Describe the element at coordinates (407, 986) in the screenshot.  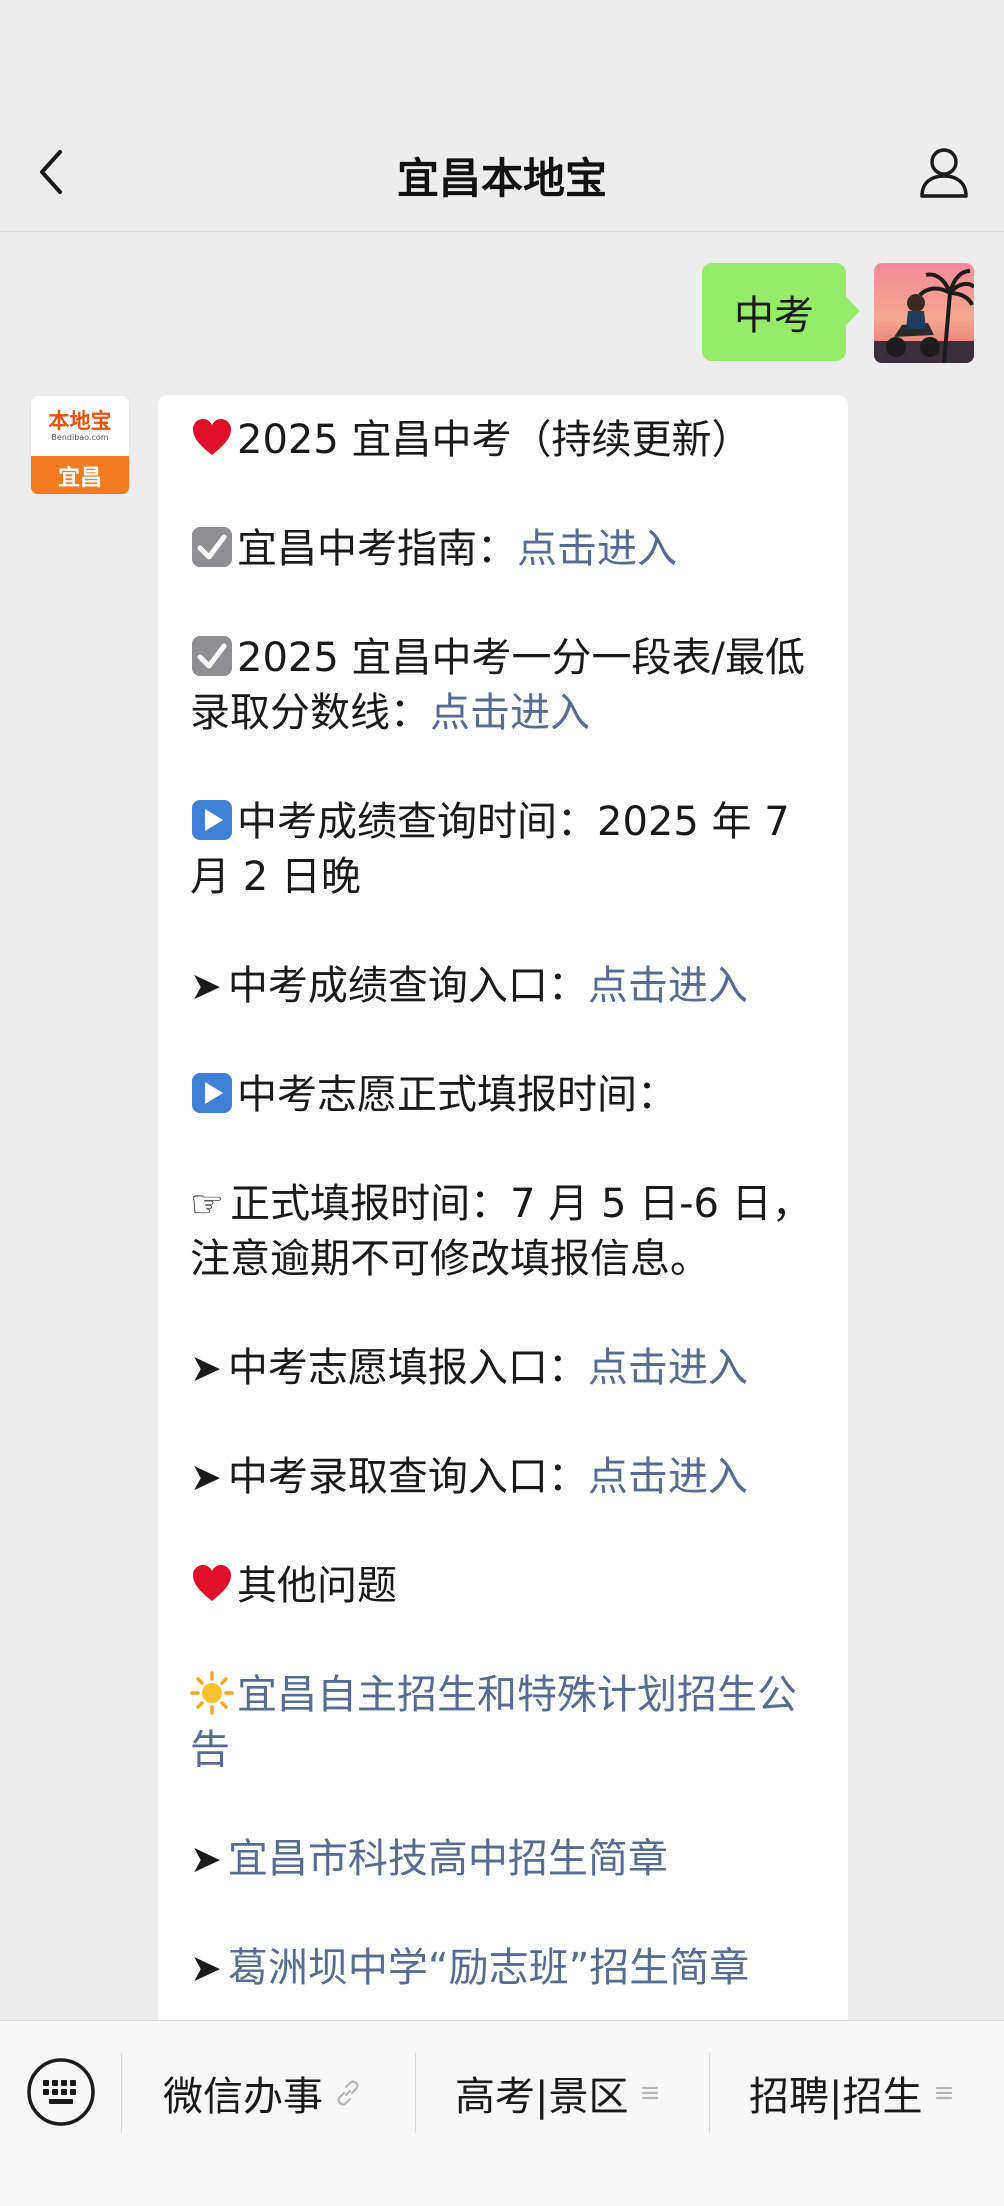
I see `reply-text: 中考成绩查询入口：` at that location.